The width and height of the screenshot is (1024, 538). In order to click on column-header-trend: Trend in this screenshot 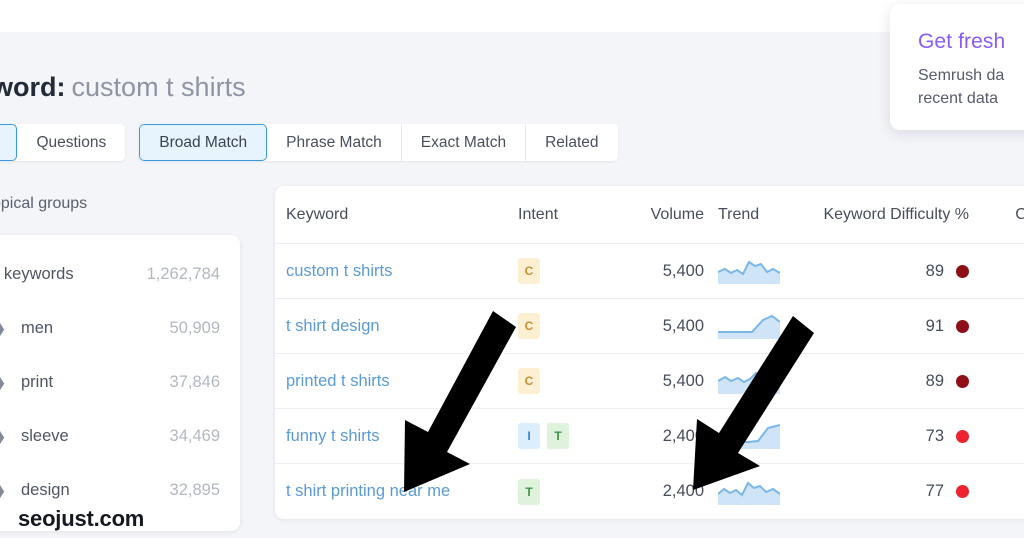, I will do `click(746, 215)`.